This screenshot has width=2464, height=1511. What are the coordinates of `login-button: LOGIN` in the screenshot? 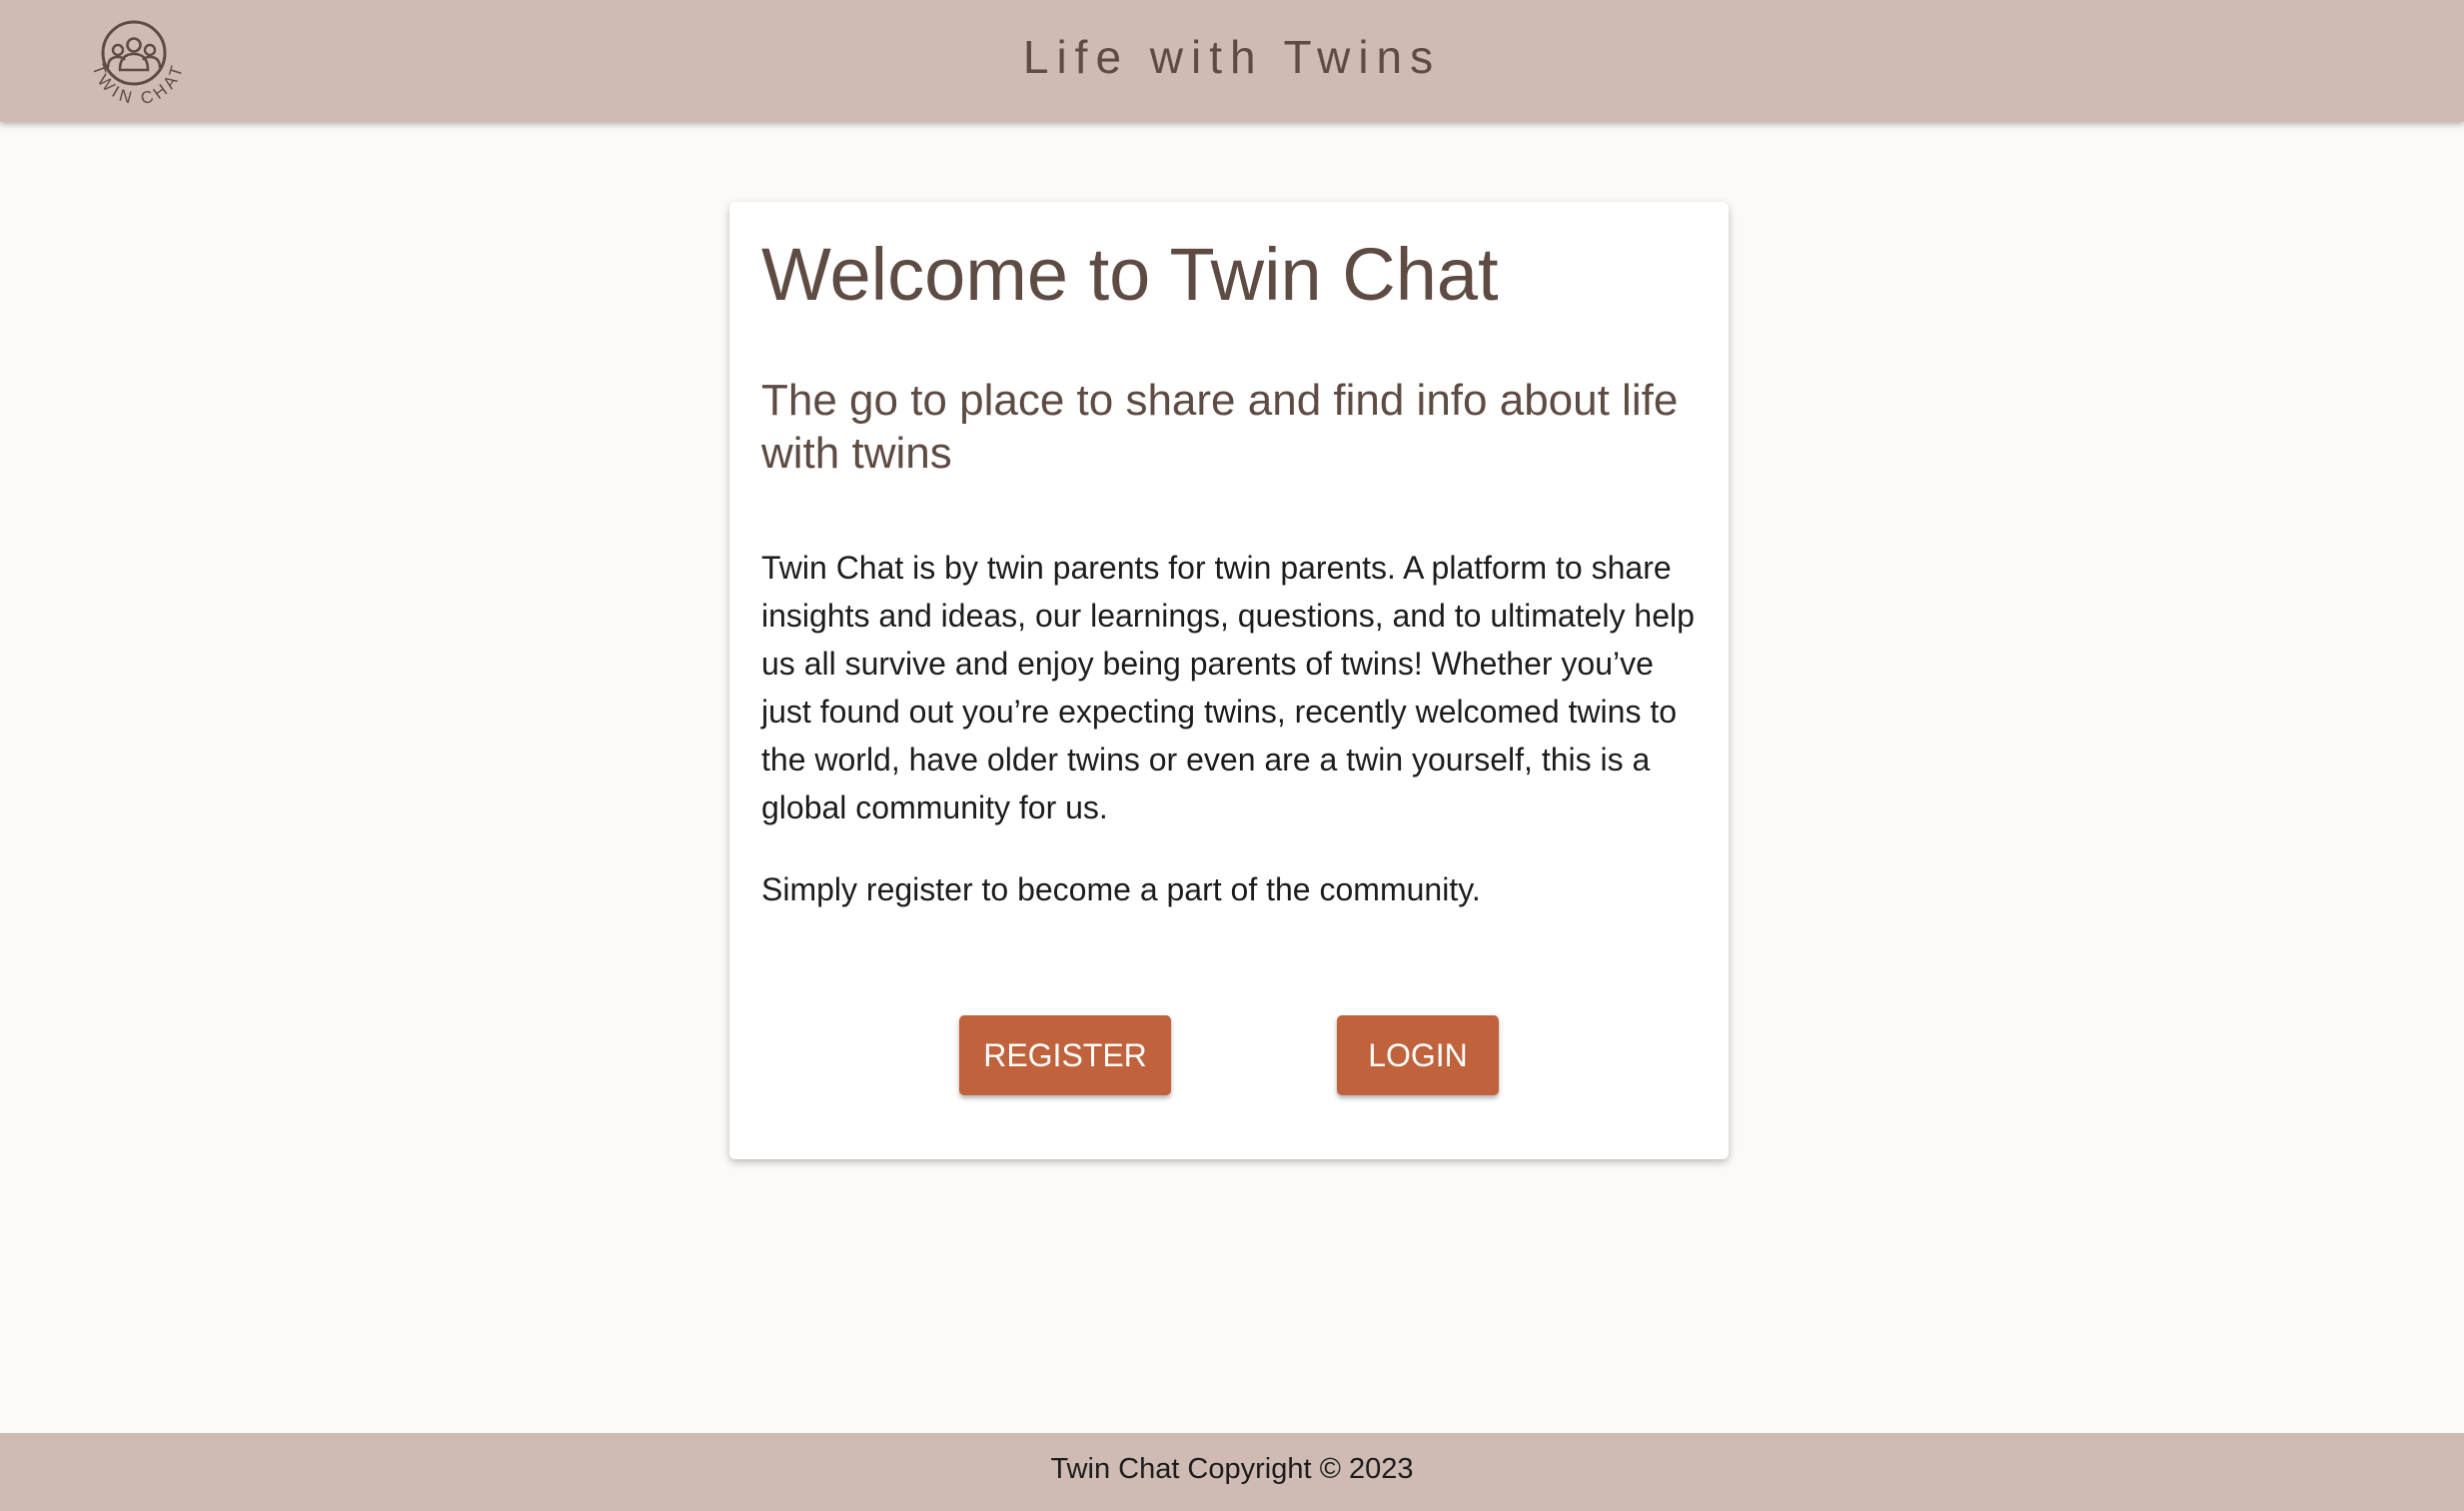 It's located at (1418, 1055).